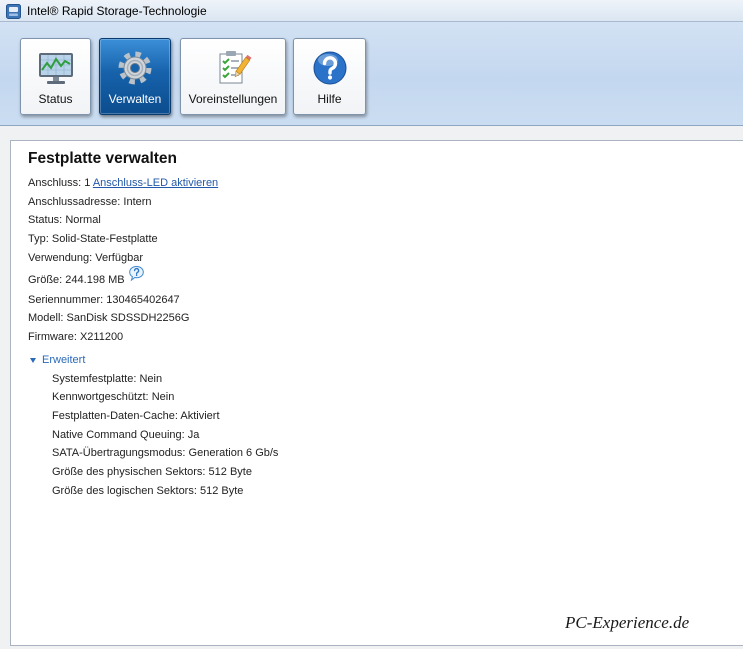 This screenshot has height=649, width=743. I want to click on nav-button-voreinstellungen: Voreinstellungen, so click(233, 76).